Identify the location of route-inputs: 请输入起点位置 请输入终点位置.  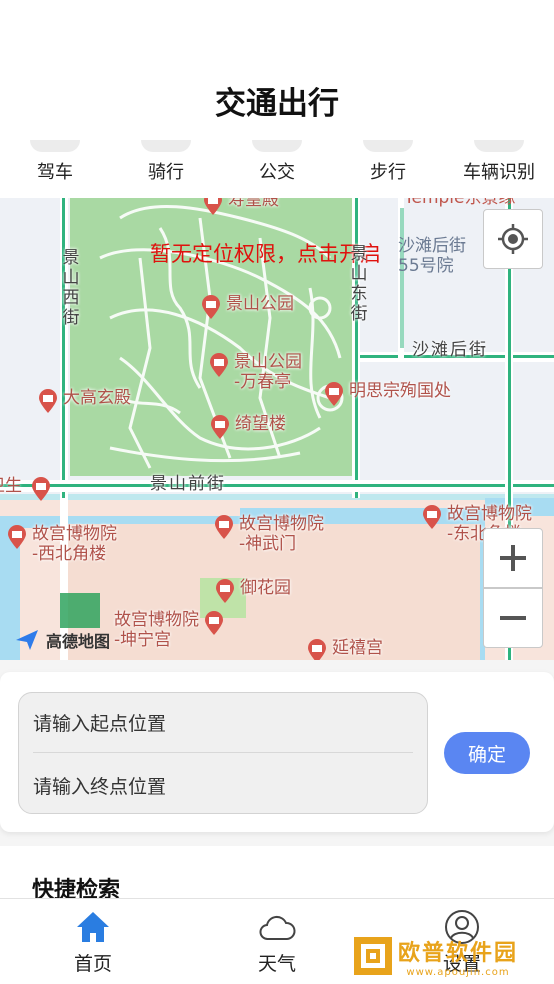
(223, 753).